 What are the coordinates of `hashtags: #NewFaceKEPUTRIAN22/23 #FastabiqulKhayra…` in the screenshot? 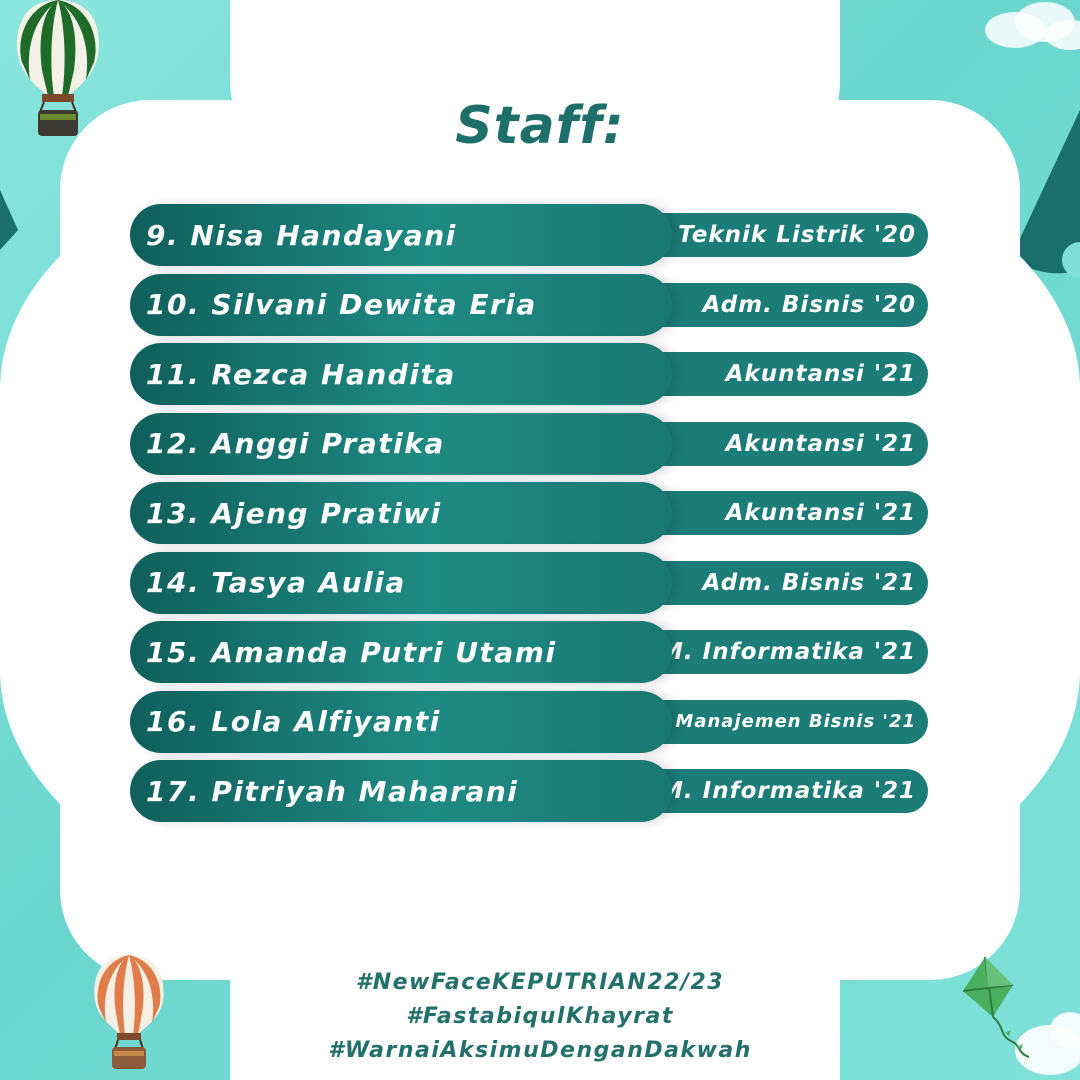 It's located at (540, 1017).